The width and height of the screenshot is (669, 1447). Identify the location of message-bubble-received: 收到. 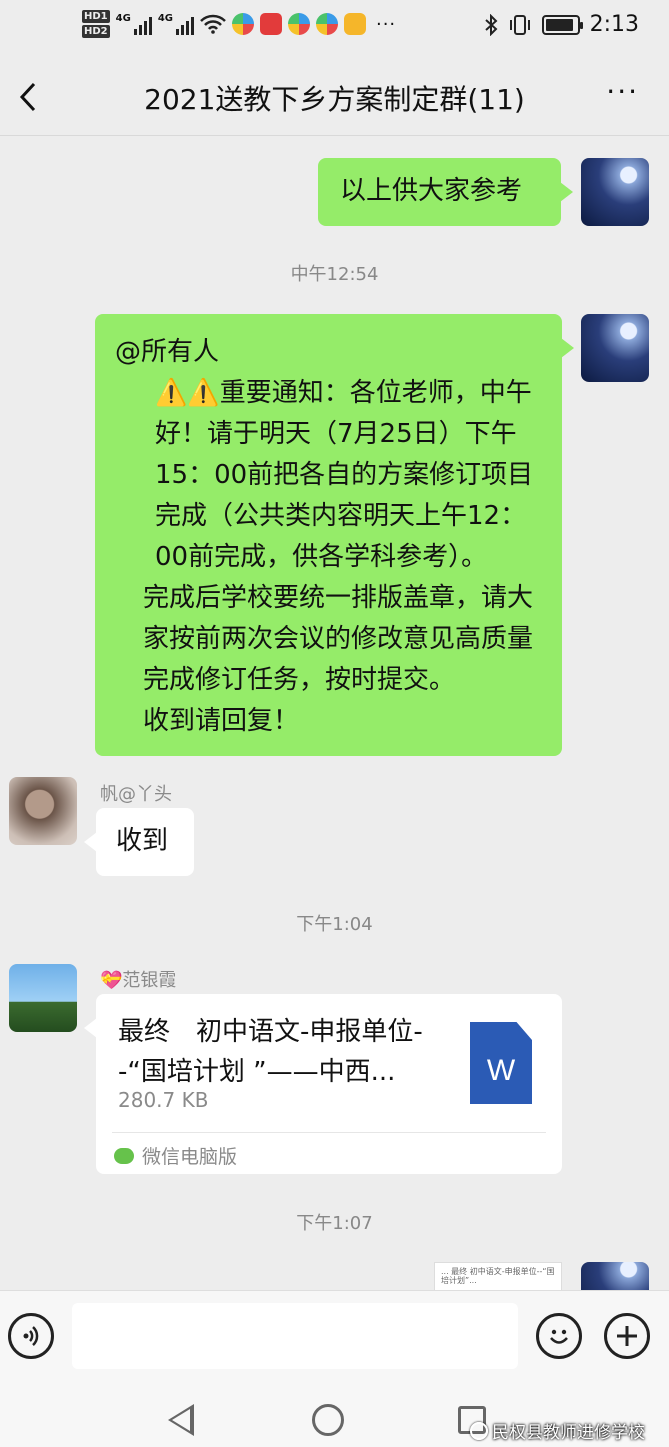
(139, 842).